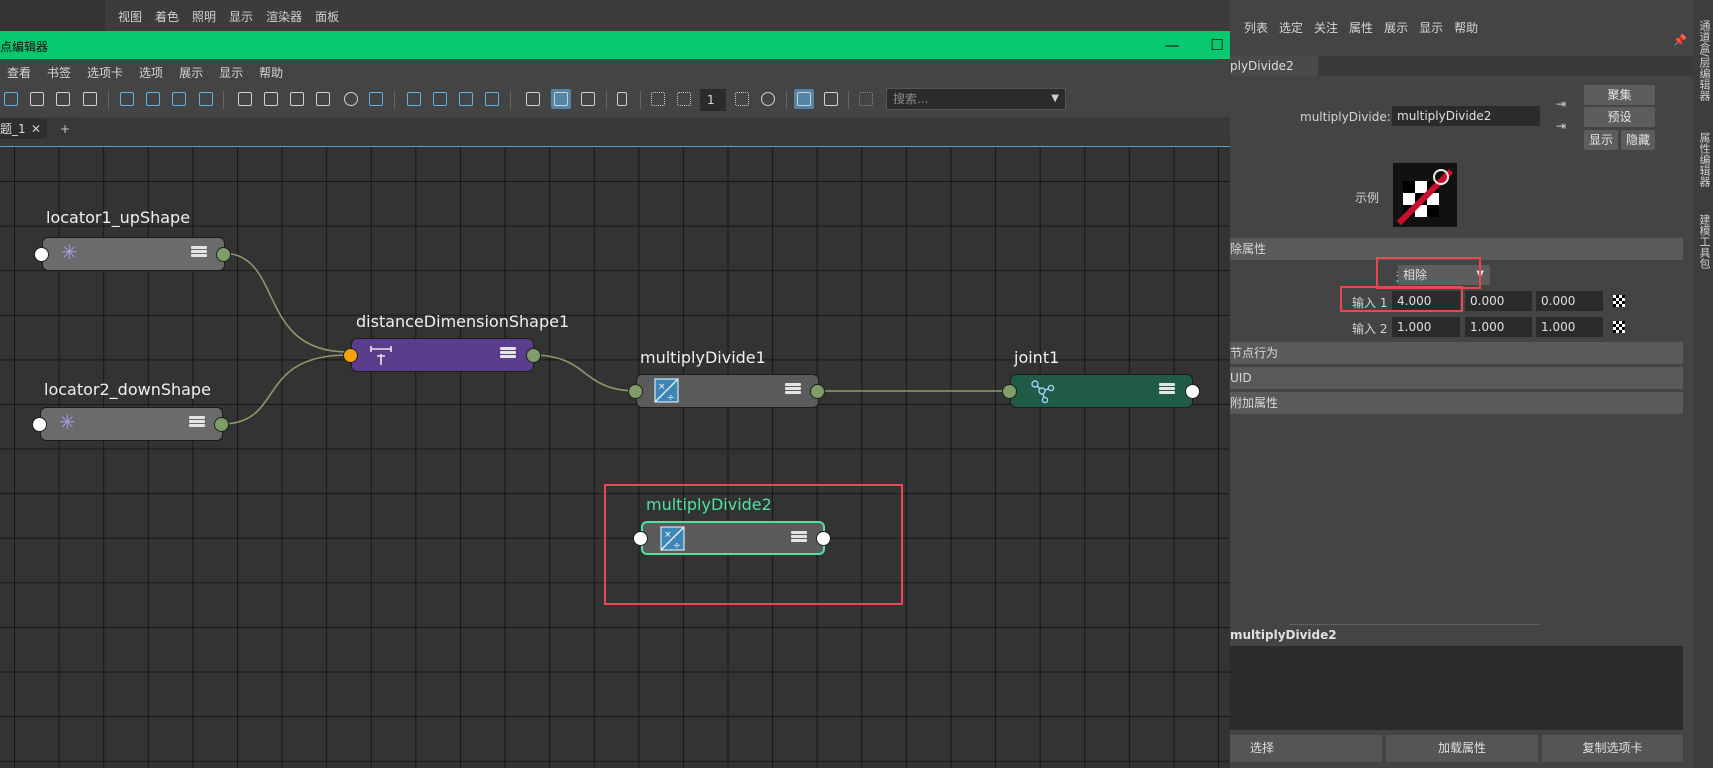 This screenshot has width=1713, height=768. Describe the element at coordinates (1466, 27) in the screenshot. I see `menu-help-ae: 帮助` at that location.